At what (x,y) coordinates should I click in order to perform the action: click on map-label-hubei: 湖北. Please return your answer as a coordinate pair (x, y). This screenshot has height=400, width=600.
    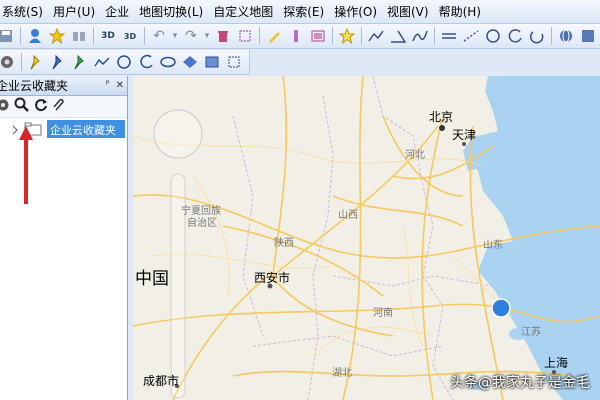
    Looking at the image, I should click on (342, 373).